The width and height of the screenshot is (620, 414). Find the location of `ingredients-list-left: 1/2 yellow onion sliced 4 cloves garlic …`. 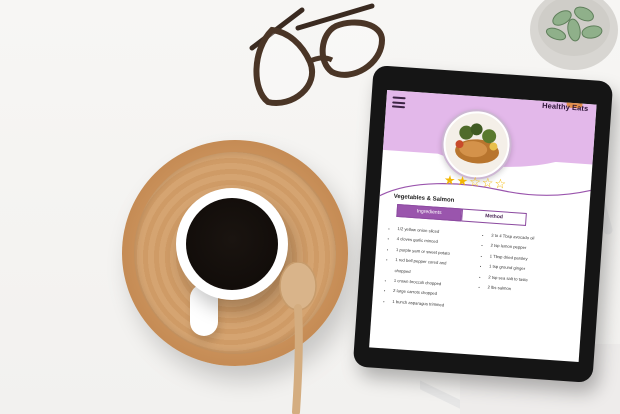

ingredients-list-left: 1/2 yellow onion sliced 4 cloves garlic … is located at coordinates (418, 266).